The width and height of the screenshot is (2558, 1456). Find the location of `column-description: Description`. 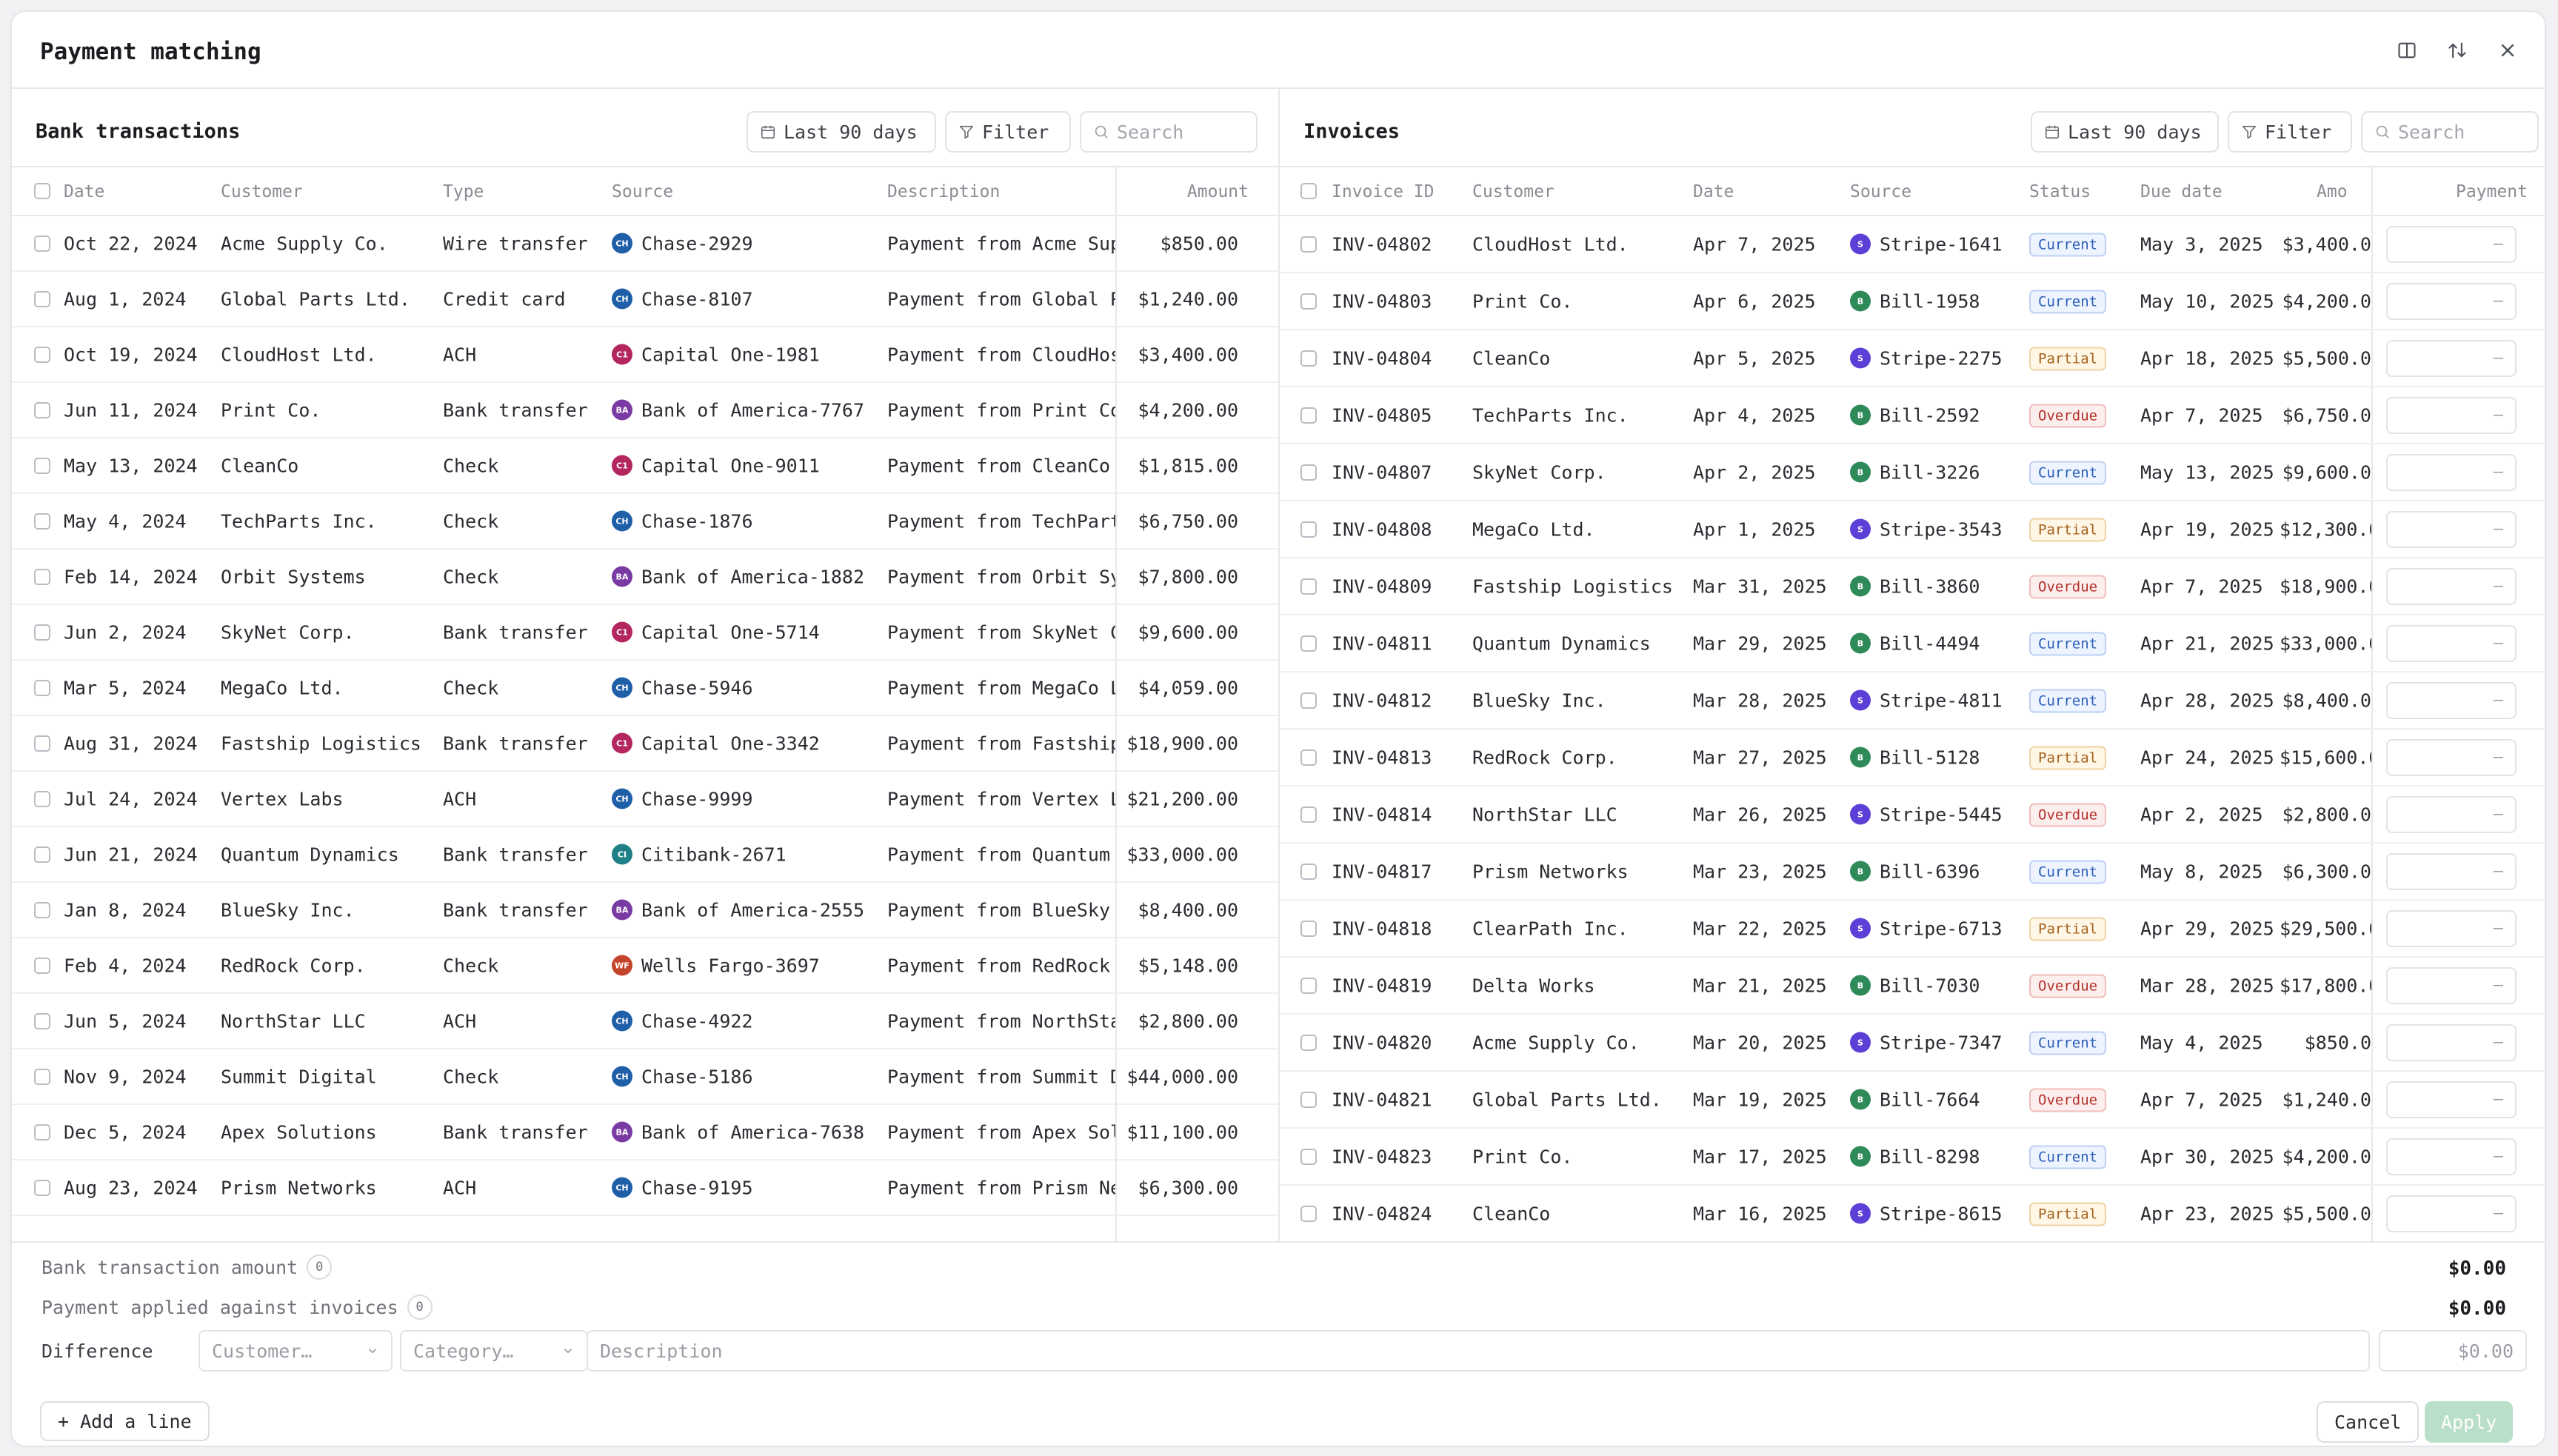

column-description: Description is located at coordinates (943, 191).